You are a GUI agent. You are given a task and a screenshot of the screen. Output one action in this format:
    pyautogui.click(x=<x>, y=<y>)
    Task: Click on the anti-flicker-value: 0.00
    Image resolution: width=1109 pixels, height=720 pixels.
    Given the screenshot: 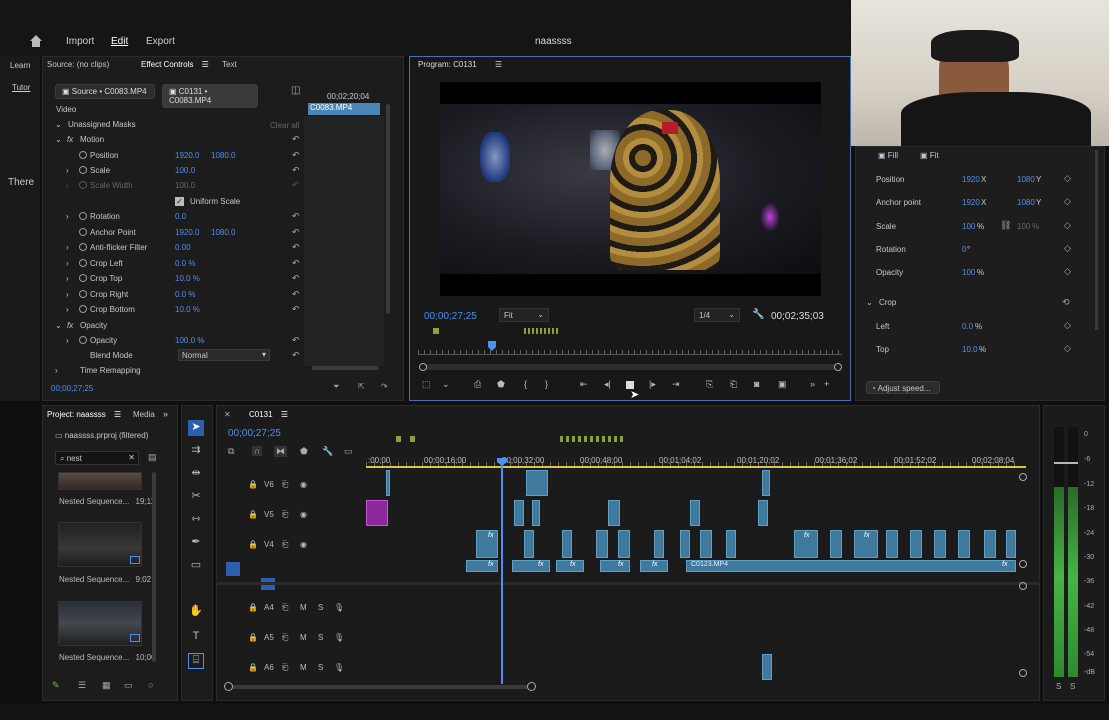 What is the action you would take?
    pyautogui.click(x=183, y=247)
    